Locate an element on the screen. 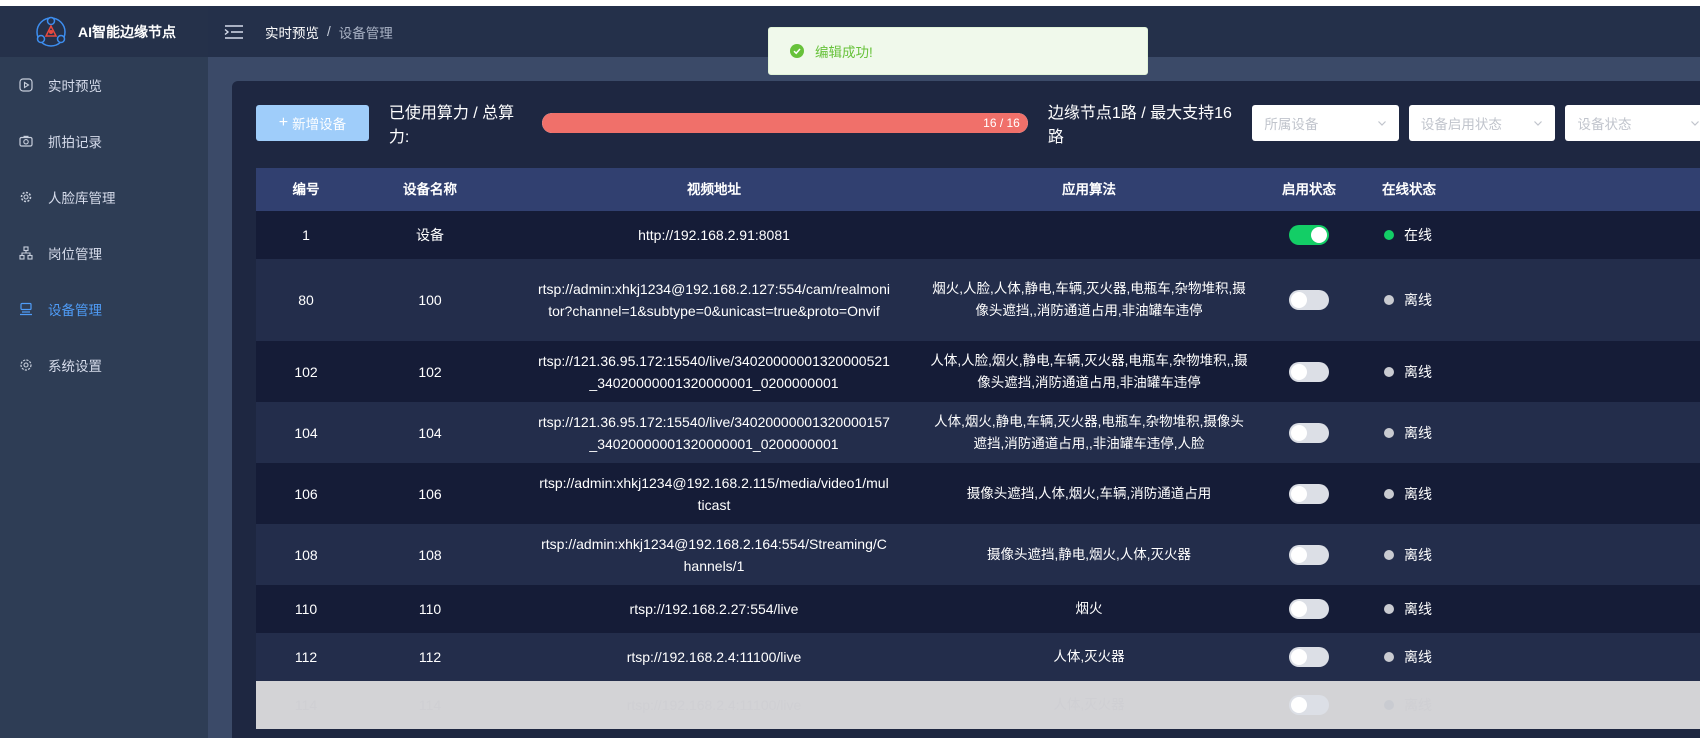  cell-name: 110 is located at coordinates (430, 609).